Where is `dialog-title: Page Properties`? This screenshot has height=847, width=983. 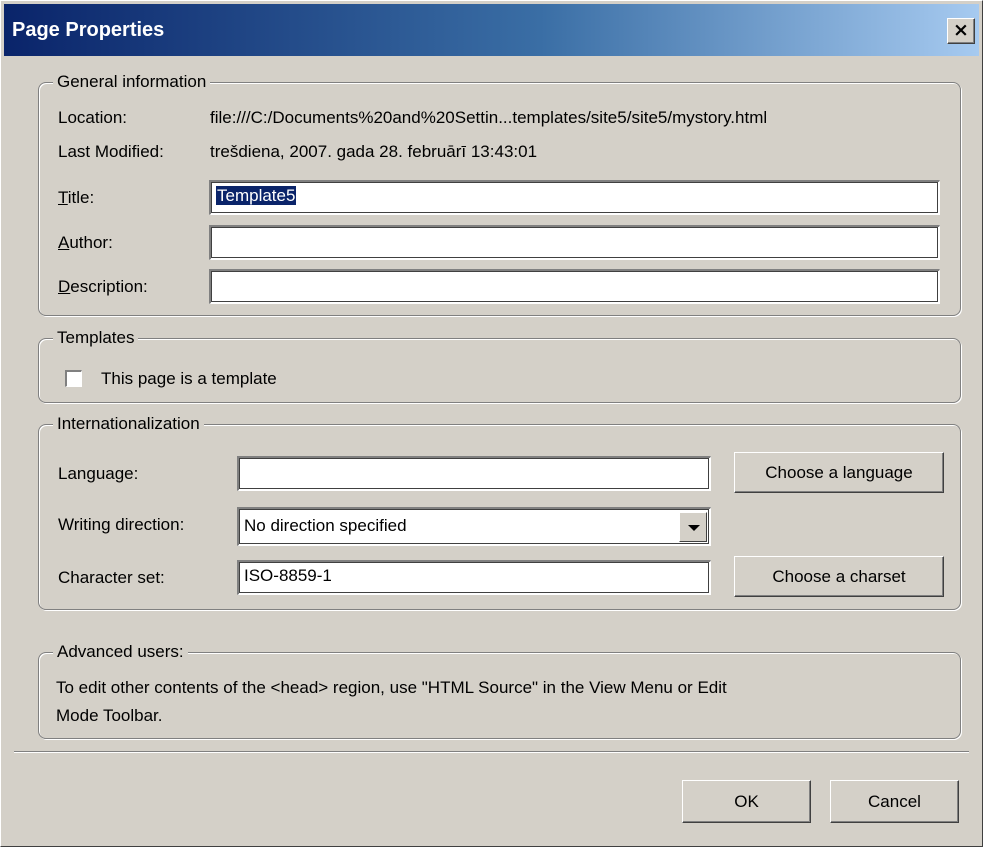
dialog-title: Page Properties is located at coordinates (88, 30).